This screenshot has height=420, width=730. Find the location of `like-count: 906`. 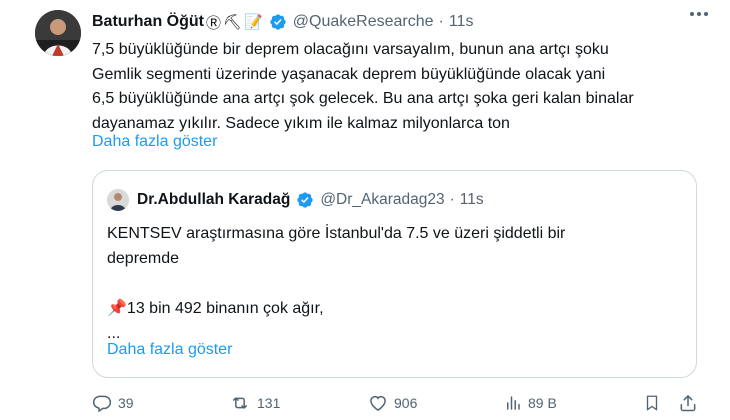

like-count: 906 is located at coordinates (406, 403).